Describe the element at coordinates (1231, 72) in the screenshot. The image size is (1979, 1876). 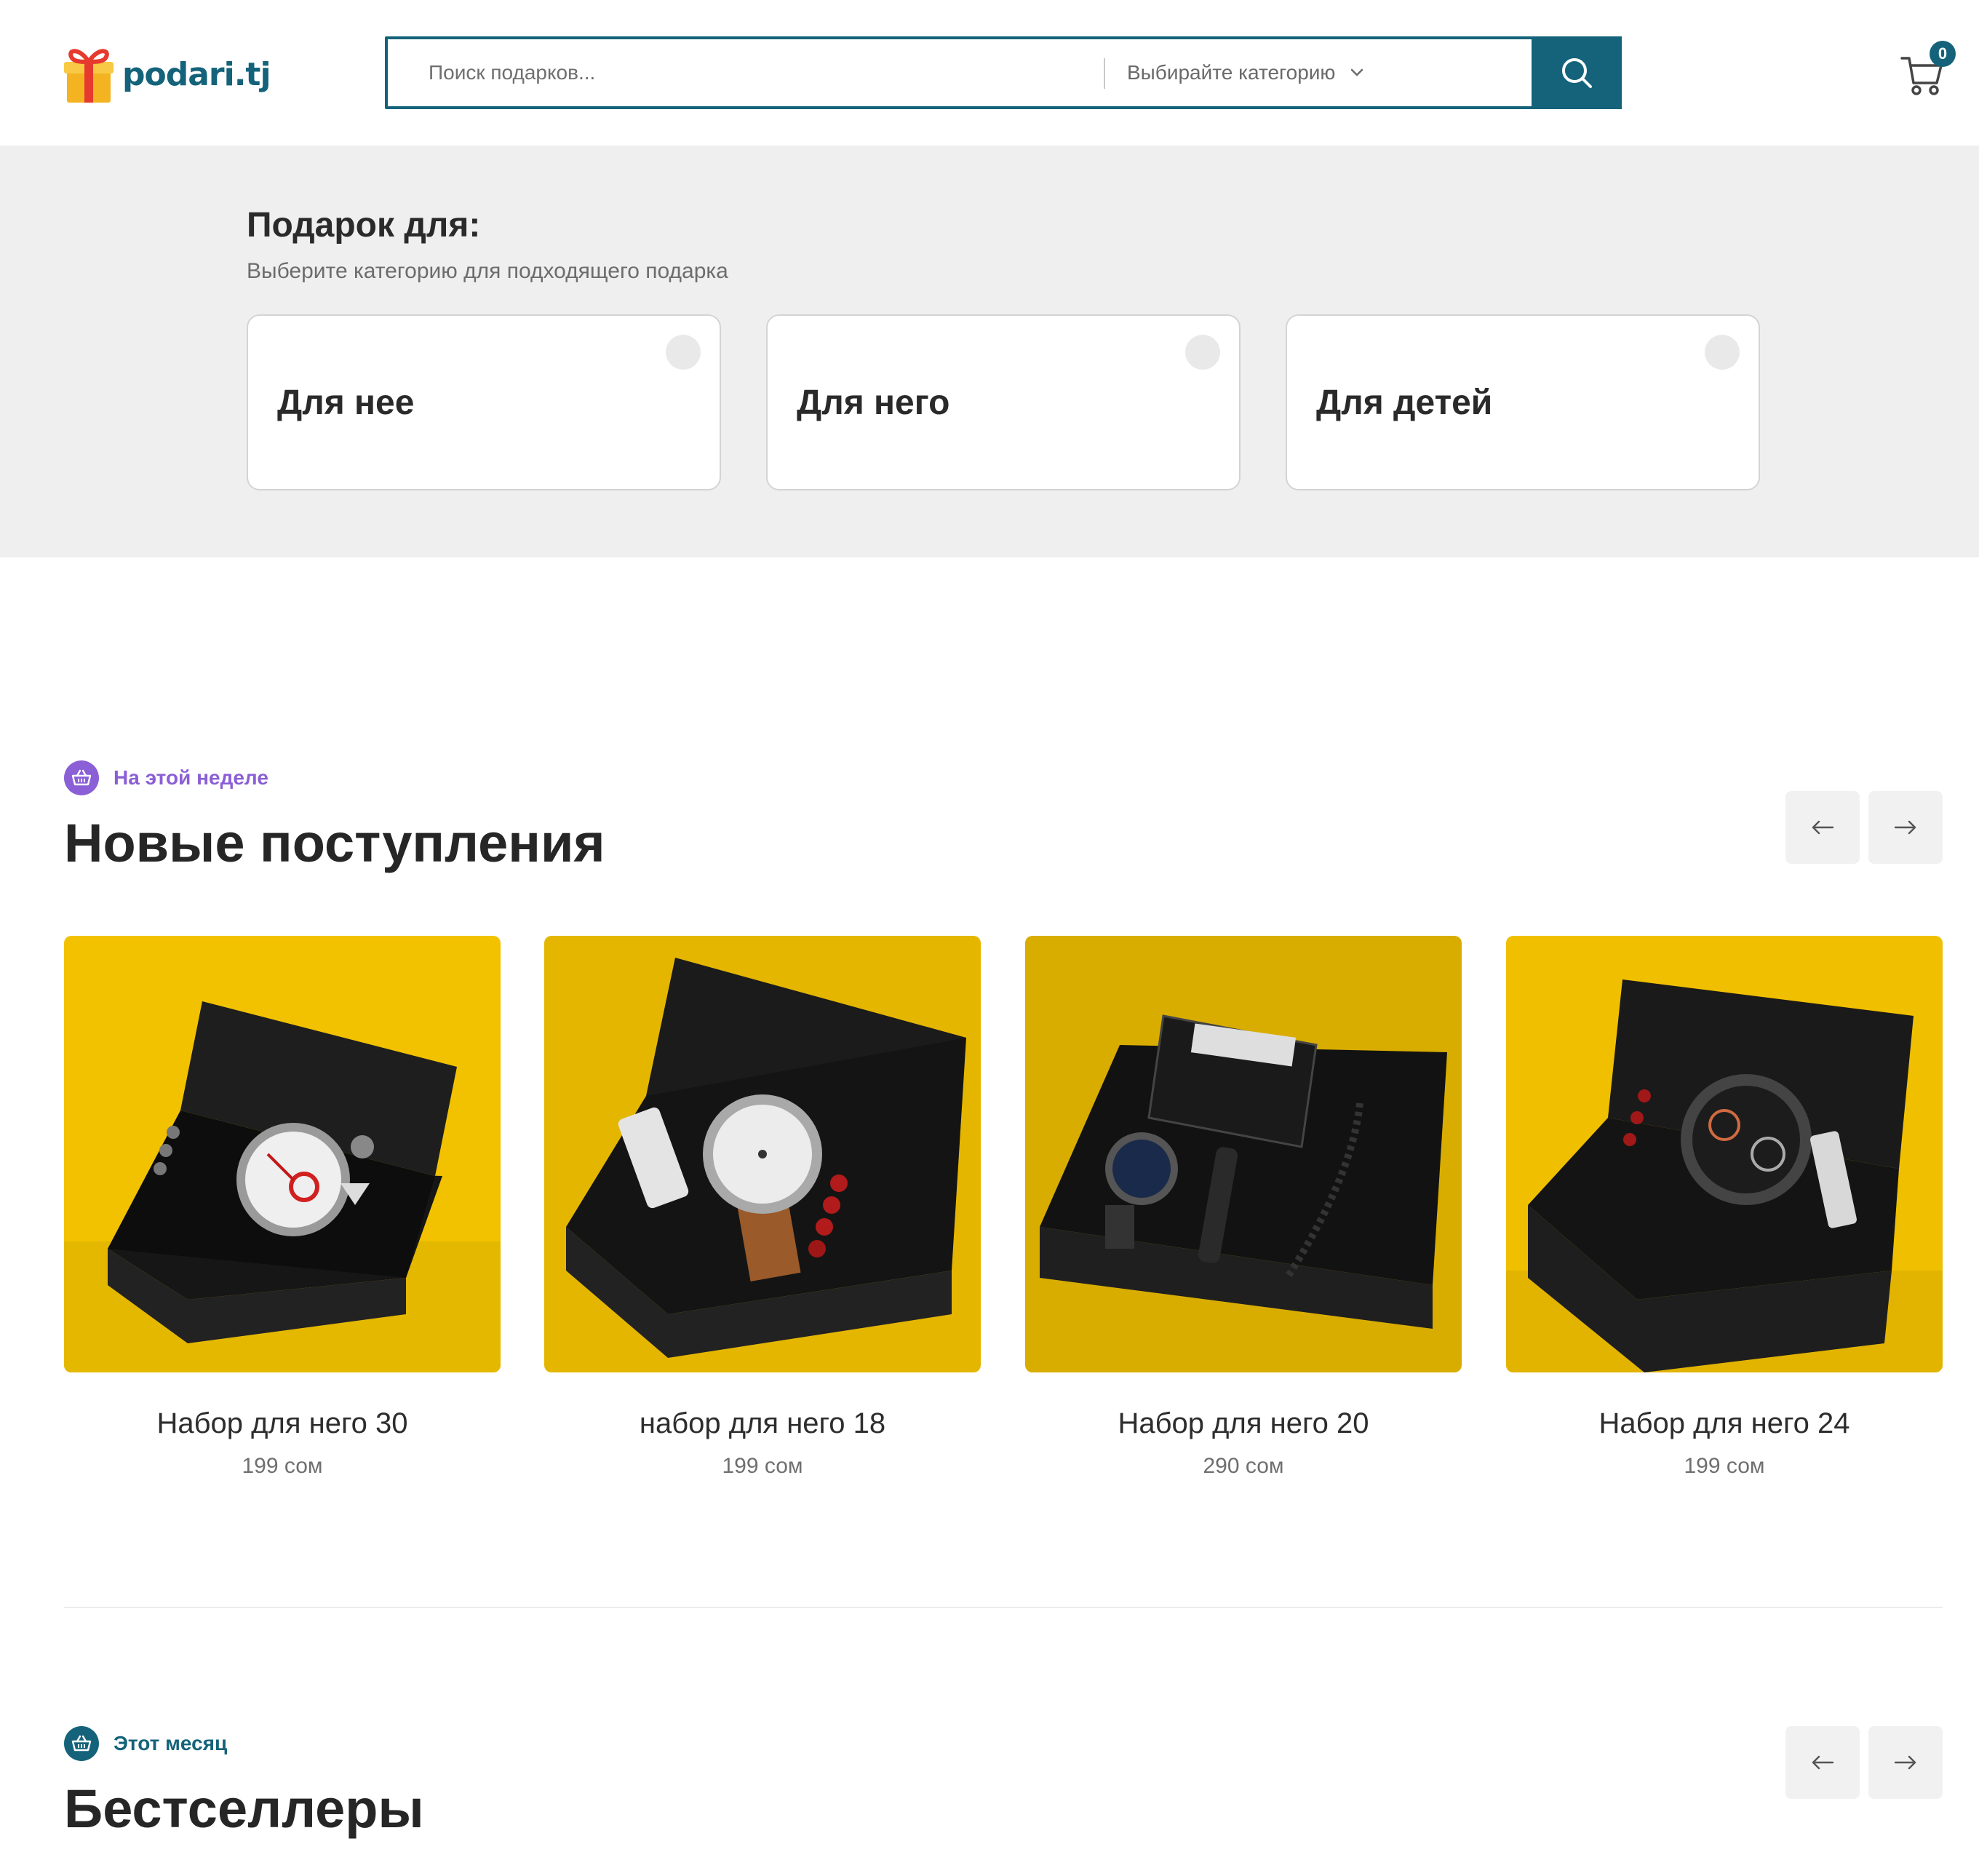
I see `category-select-label: Выбирайте категорию` at that location.